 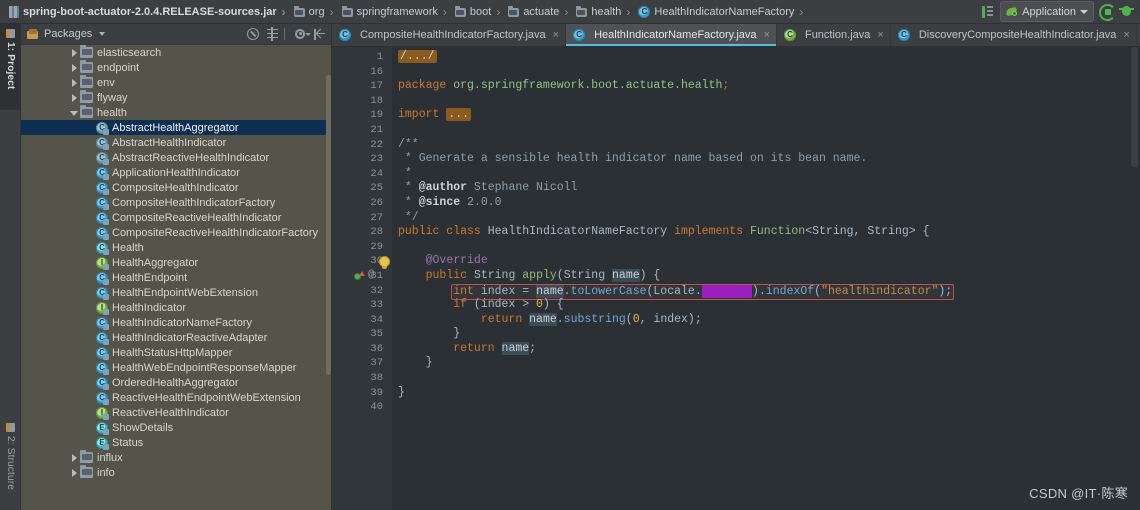 I want to click on breadcrumb-item-class: HealthIndicatorNameFactory ›, so click(x=722, y=12).